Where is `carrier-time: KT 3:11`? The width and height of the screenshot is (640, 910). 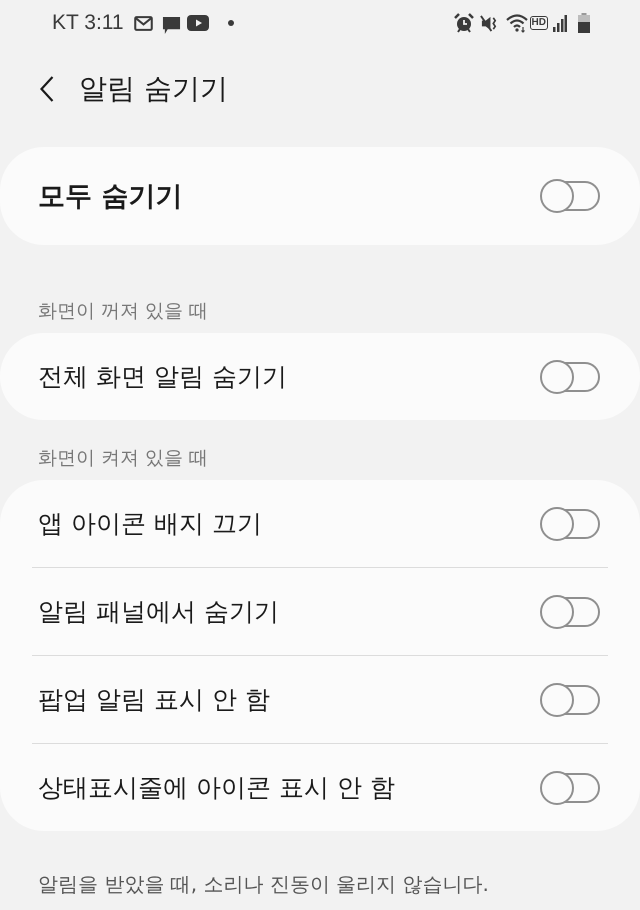
carrier-time: KT 3:11 is located at coordinates (88, 23).